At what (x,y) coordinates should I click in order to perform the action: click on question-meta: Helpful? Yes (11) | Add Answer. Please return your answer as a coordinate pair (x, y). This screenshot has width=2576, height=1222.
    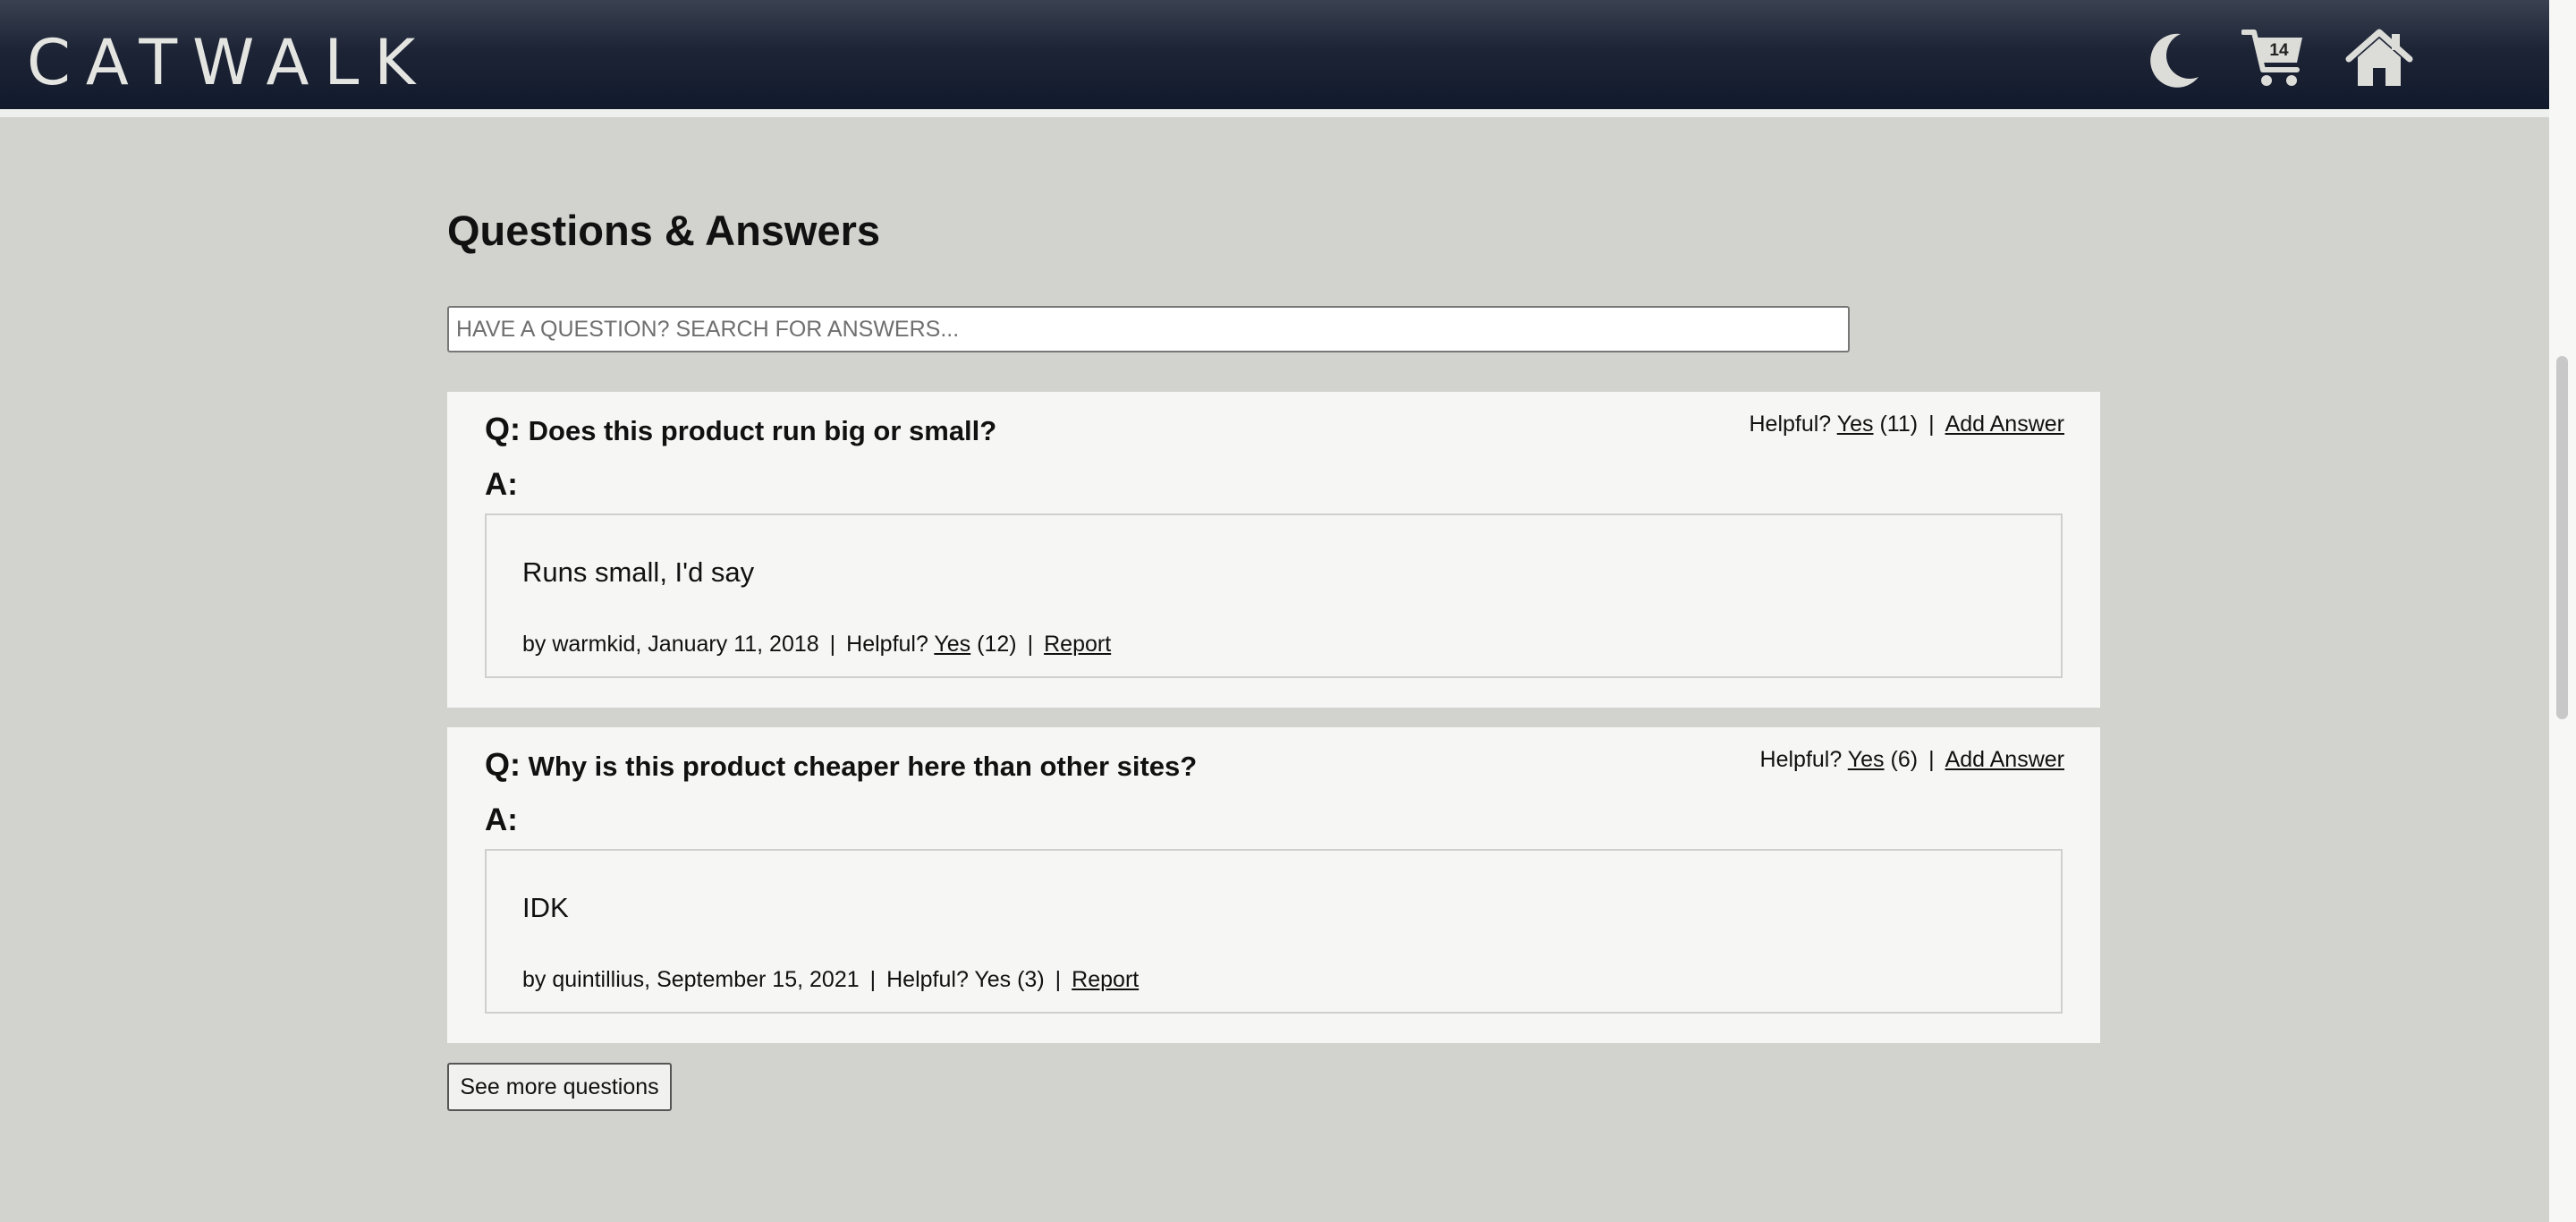
    Looking at the image, I should click on (1906, 424).